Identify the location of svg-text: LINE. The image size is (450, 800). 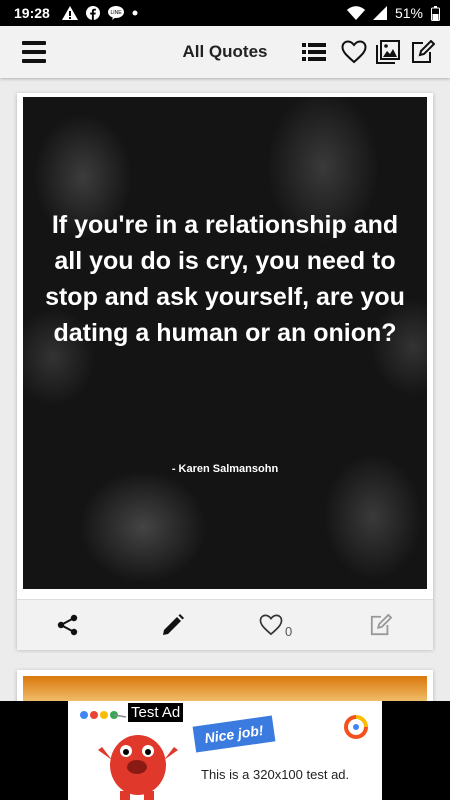
(116, 13).